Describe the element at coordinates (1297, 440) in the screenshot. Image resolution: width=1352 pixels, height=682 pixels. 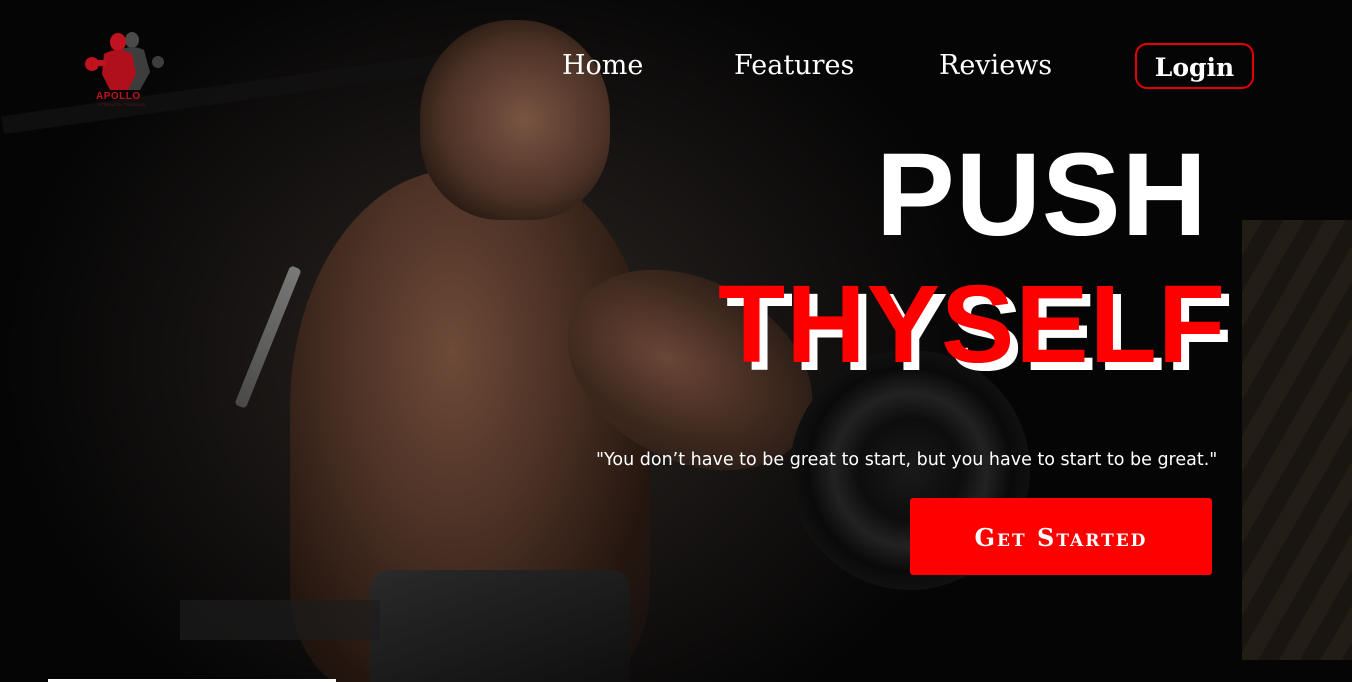
I see `wood-wall` at that location.